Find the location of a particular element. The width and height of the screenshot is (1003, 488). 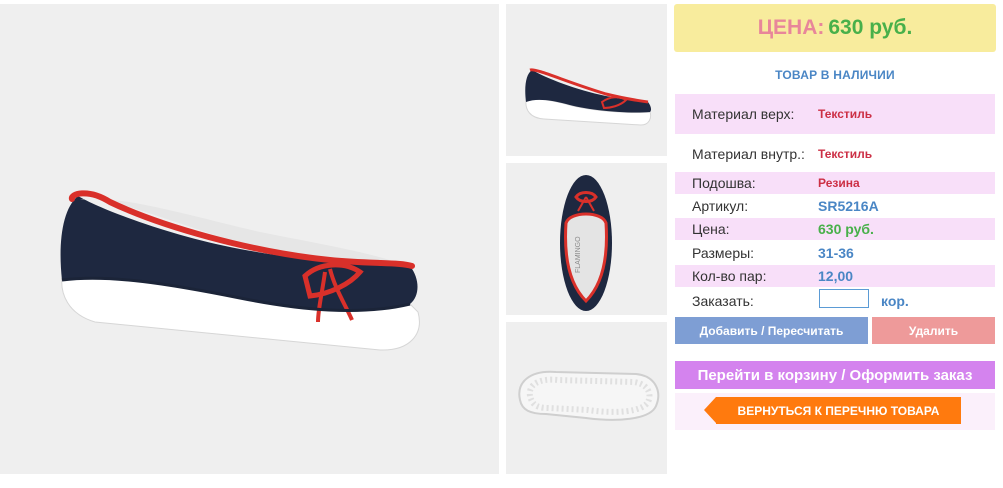

add-recalculate-button: Добавить / Пересчитать is located at coordinates (771, 330).